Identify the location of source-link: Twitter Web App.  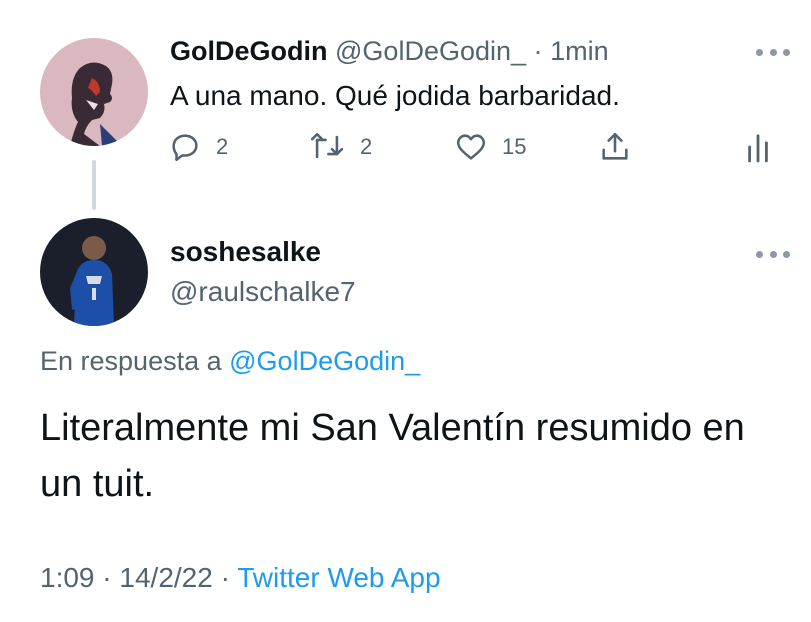
(338, 577).